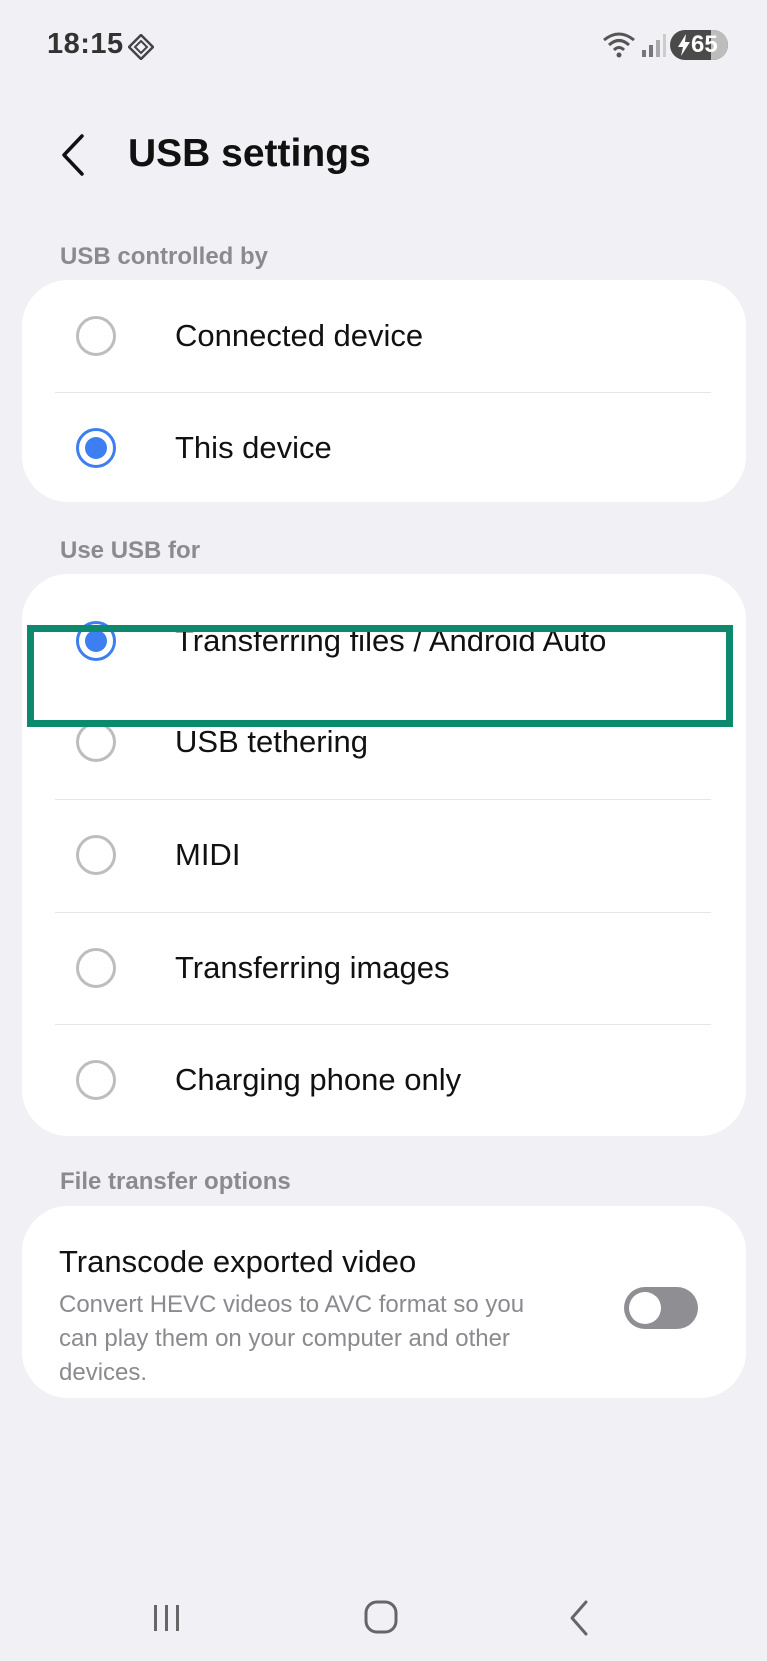  Describe the element at coordinates (318, 1079) in the screenshot. I see `option-label: Charging phone only` at that location.